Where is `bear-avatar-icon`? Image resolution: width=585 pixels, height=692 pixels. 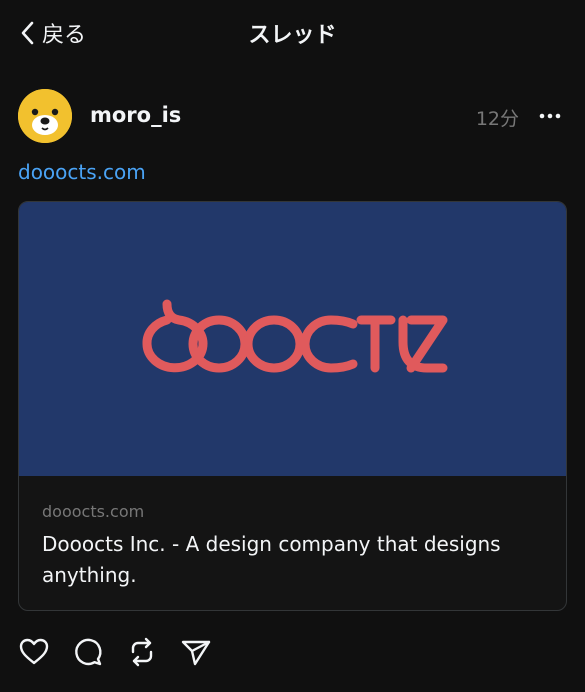
bear-avatar-icon is located at coordinates (45, 116).